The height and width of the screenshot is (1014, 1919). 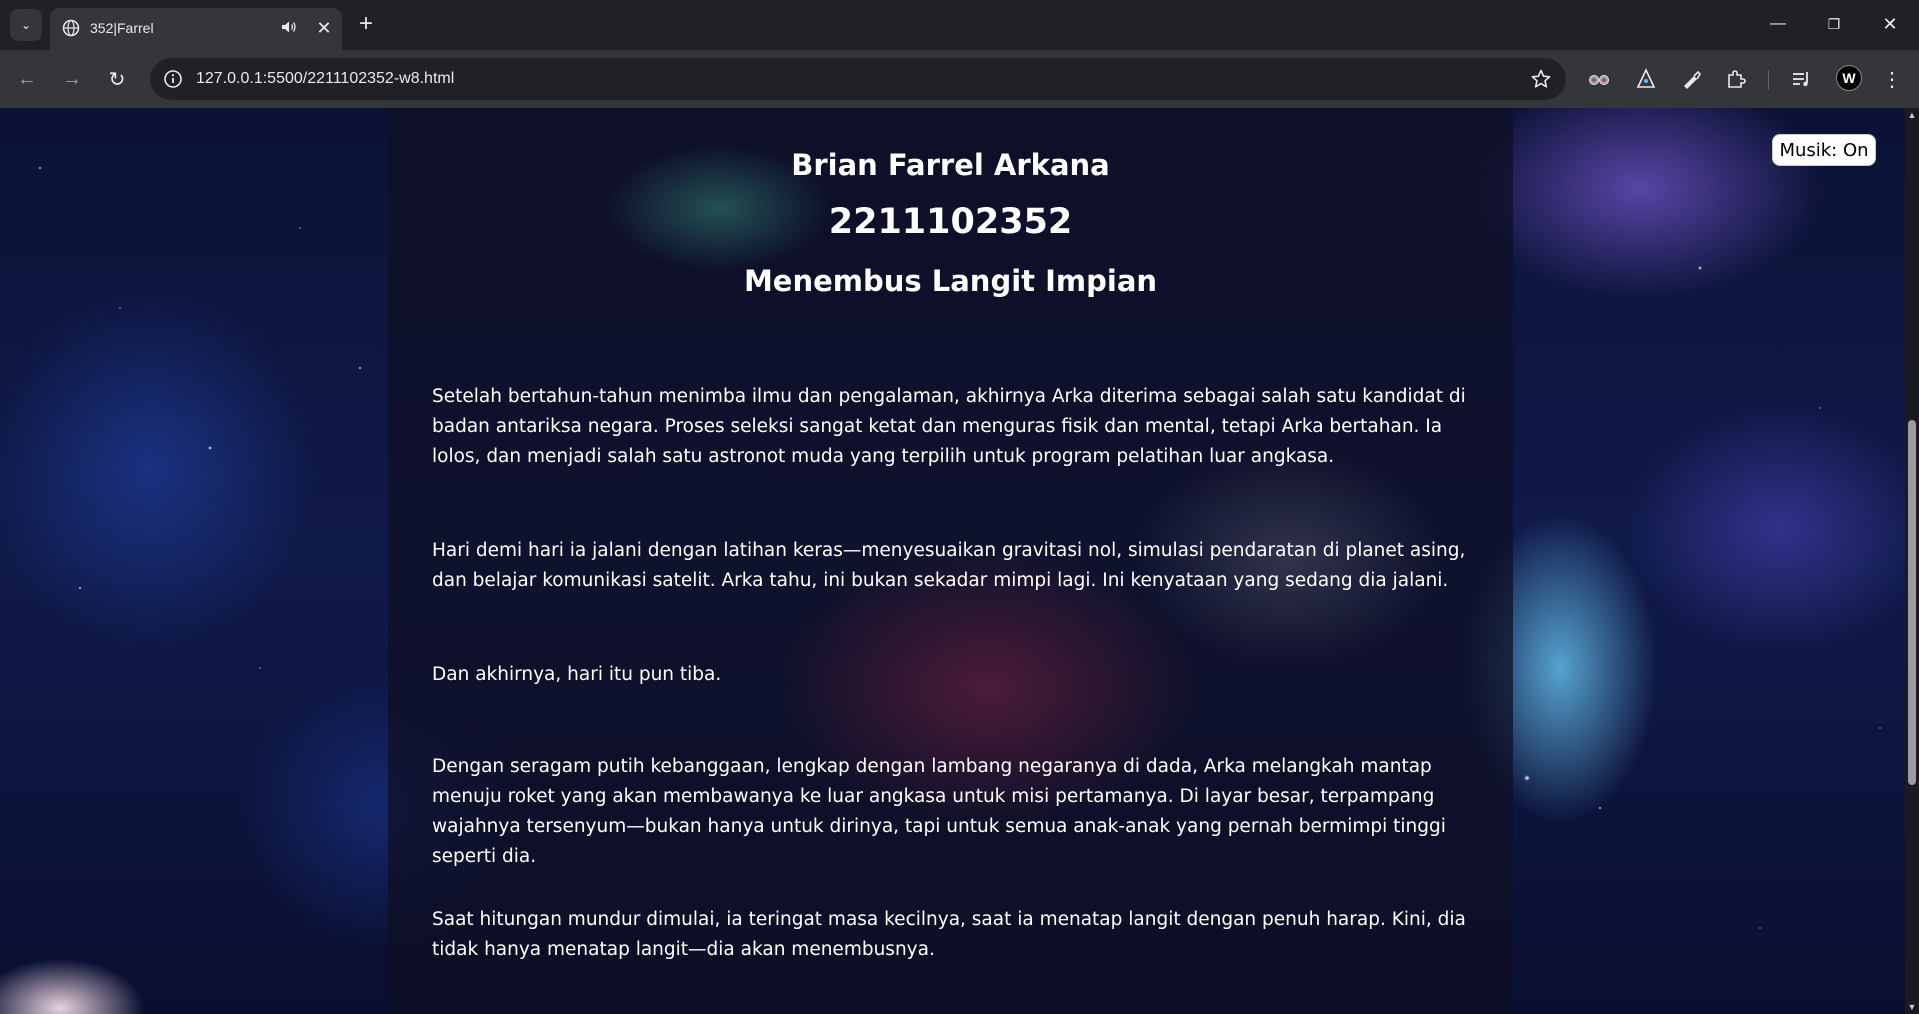 I want to click on browser-tab: 352|Farrel ✕, so click(x=196, y=29).